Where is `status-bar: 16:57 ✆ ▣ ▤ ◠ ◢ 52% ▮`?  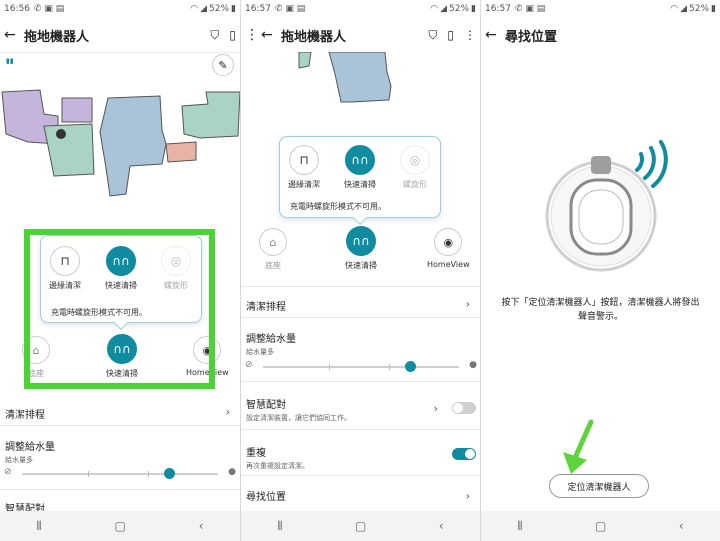
status-bar: 16:57 ✆ ▣ ▤ ◠ ◢ 52% ▮ is located at coordinates (600, 9).